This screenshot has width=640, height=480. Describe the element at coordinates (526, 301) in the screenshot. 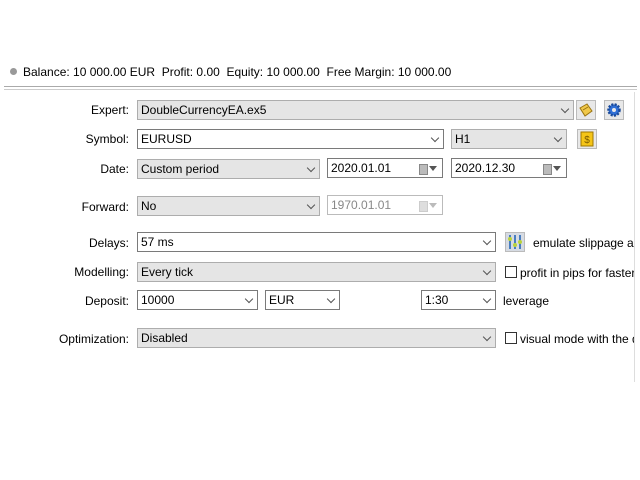

I see `leverage-label: leverage` at that location.